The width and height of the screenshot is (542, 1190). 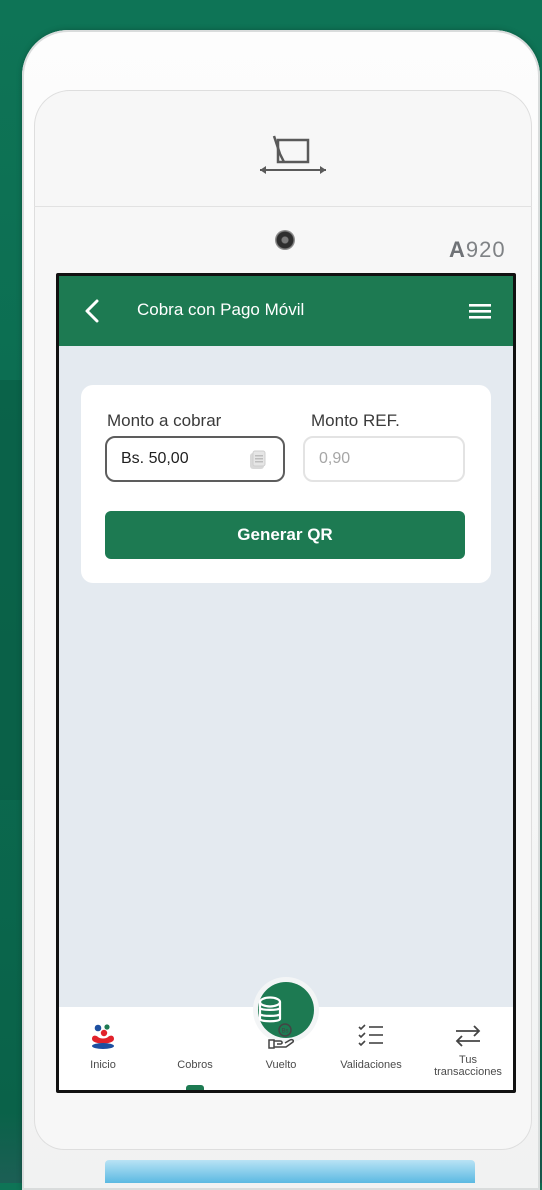 What do you see at coordinates (371, 1065) in the screenshot?
I see `nav-label-validaciones: Validaciones` at bounding box center [371, 1065].